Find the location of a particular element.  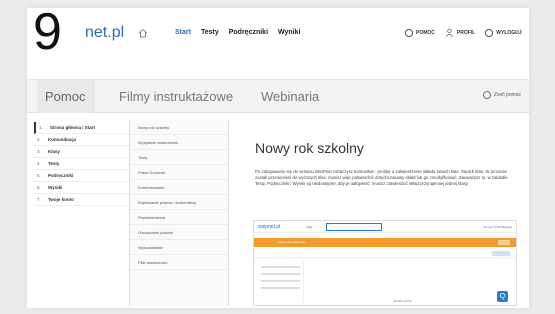

submenu-item: Wyszukiwanie is located at coordinates (179, 247).